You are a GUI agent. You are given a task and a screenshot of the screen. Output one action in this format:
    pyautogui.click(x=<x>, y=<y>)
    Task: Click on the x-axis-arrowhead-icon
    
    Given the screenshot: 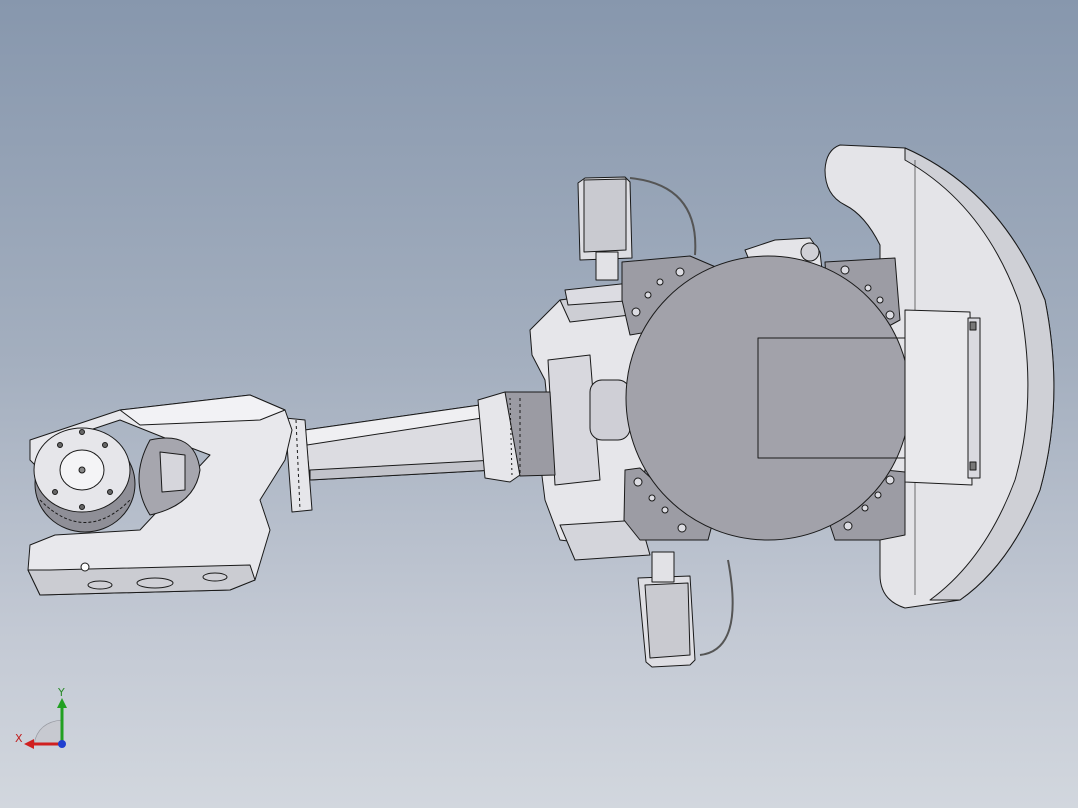 What is the action you would take?
    pyautogui.click(x=29, y=744)
    